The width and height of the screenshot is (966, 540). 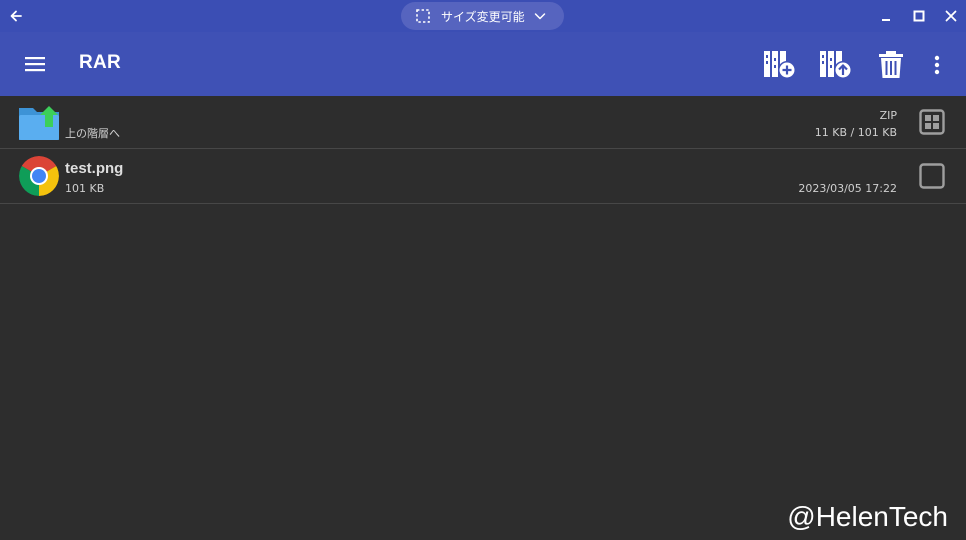 What do you see at coordinates (85, 188) in the screenshot?
I see `file-size: 101 KB` at bounding box center [85, 188].